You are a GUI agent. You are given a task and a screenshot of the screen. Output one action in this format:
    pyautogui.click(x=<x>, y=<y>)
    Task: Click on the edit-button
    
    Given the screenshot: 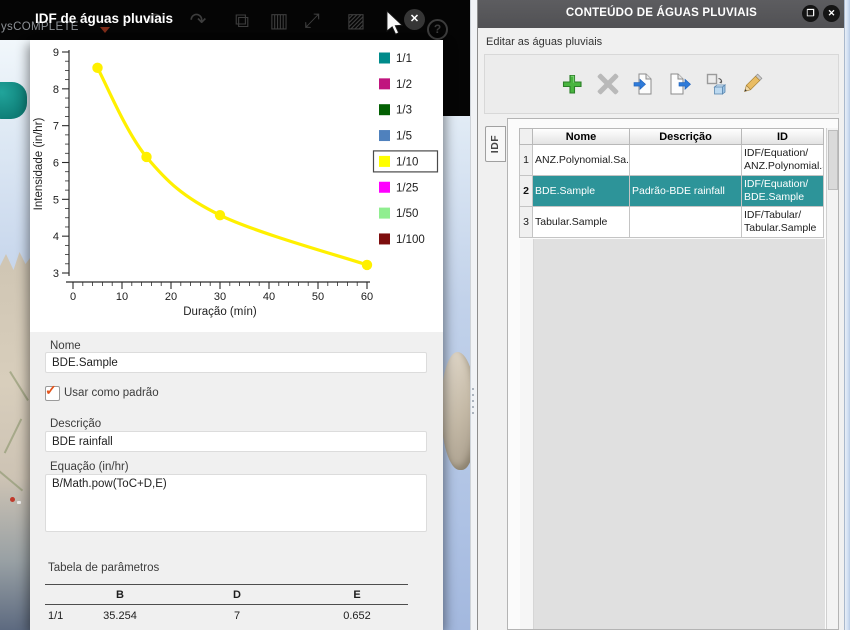 What is the action you would take?
    pyautogui.click(x=752, y=84)
    